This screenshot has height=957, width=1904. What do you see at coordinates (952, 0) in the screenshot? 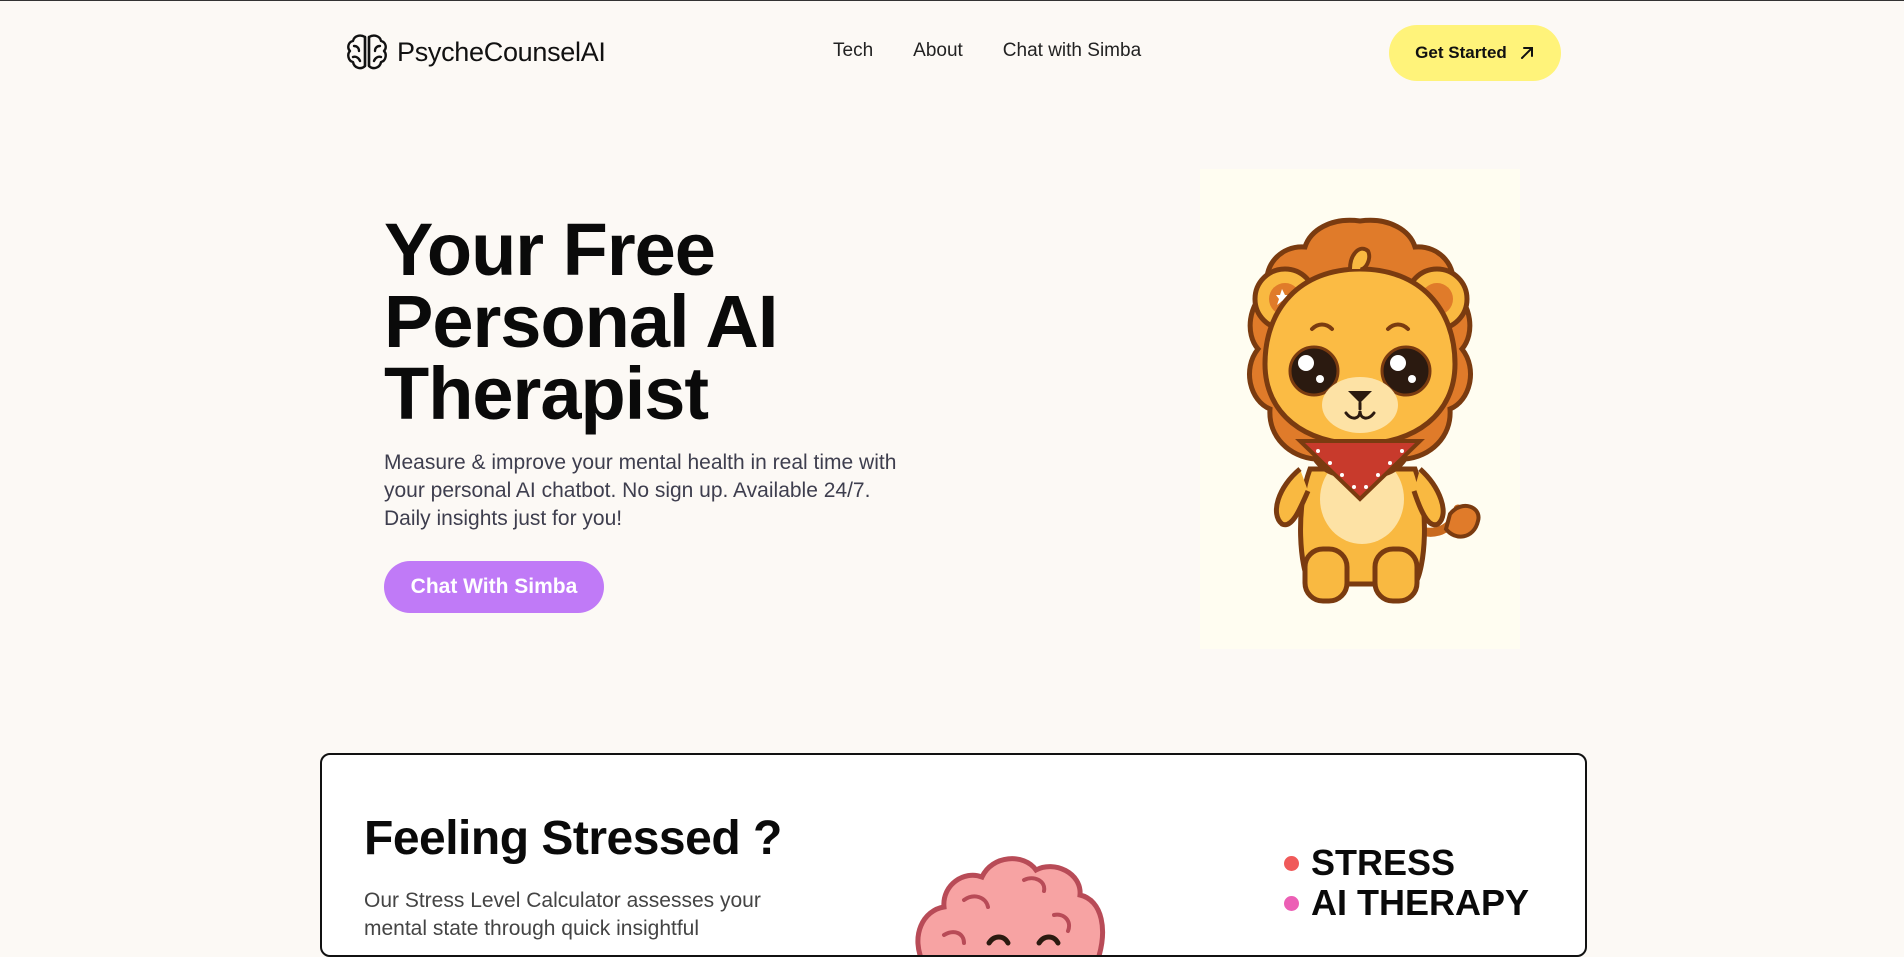
I see `top-border` at bounding box center [952, 0].